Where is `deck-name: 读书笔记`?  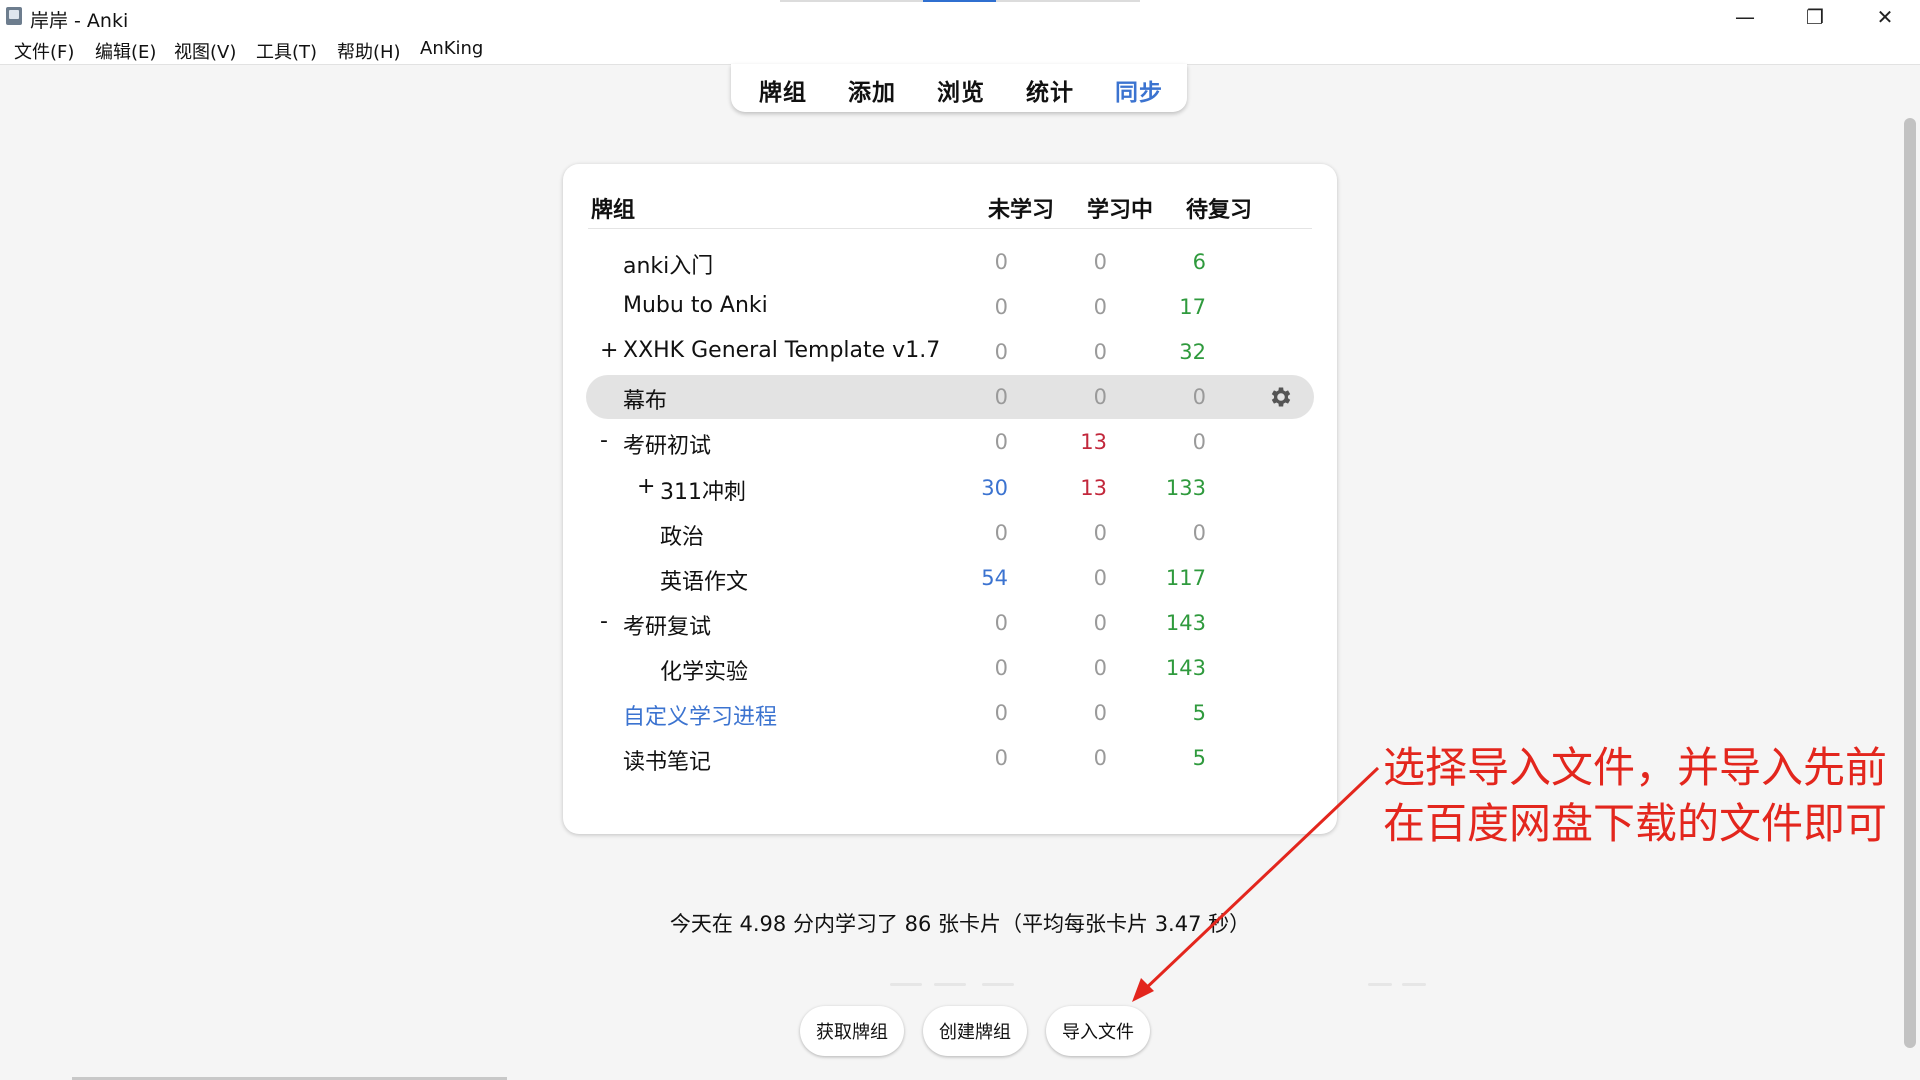 deck-name: 读书笔记 is located at coordinates (667, 760).